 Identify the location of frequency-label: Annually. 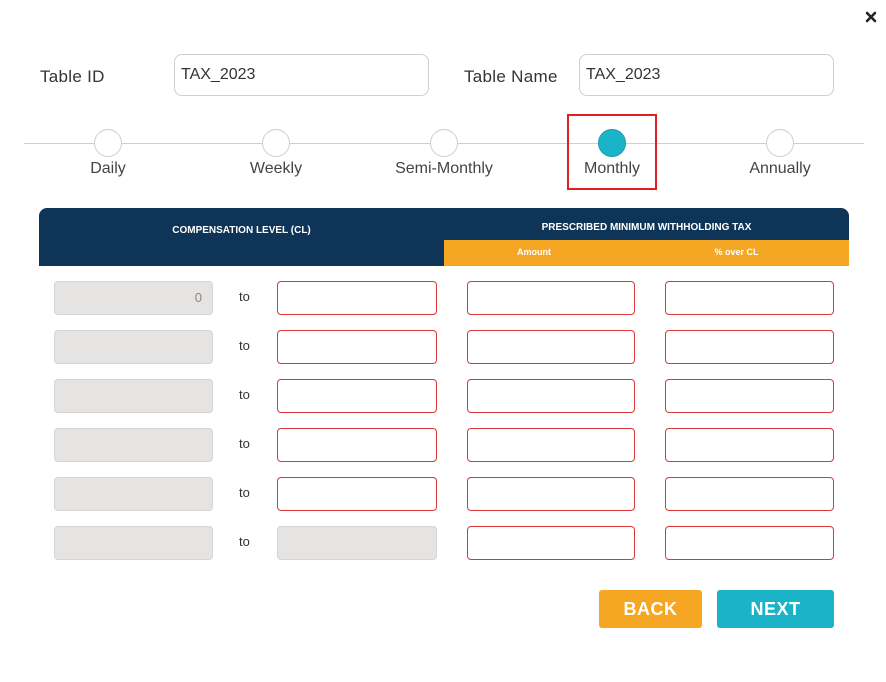
(780, 168).